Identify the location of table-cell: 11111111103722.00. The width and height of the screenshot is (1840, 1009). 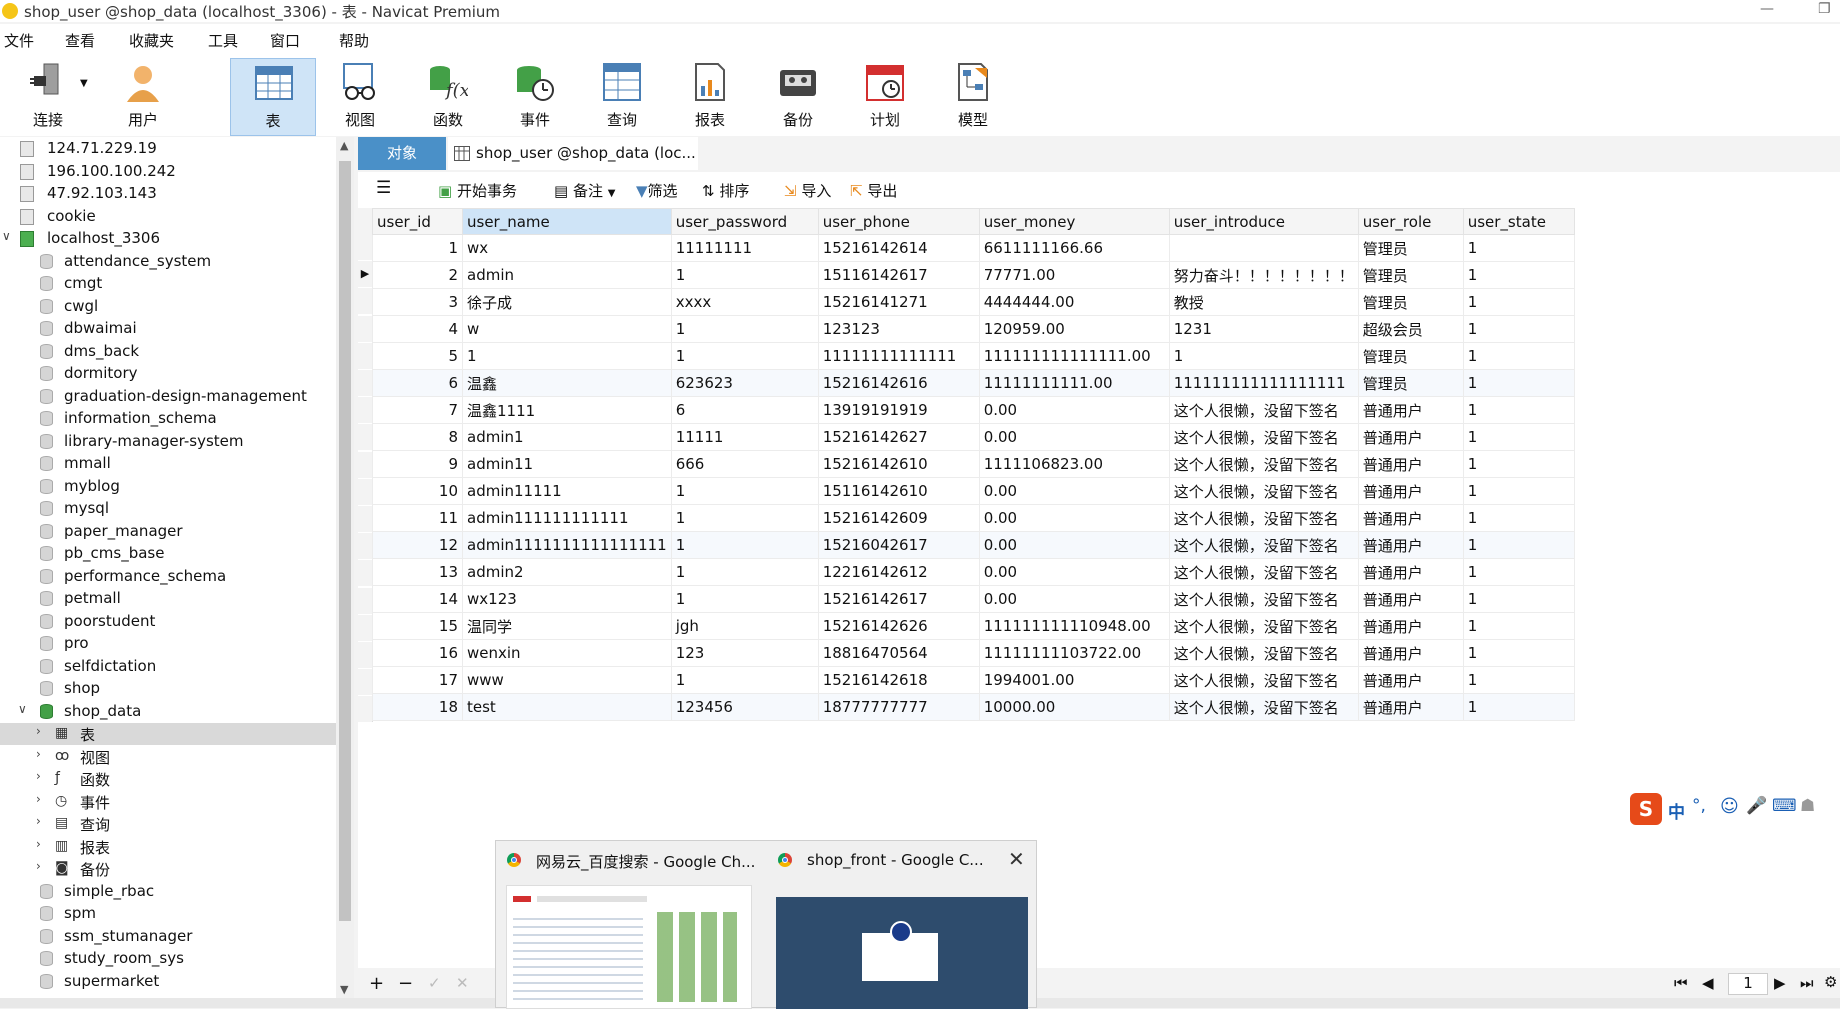
(1074, 653).